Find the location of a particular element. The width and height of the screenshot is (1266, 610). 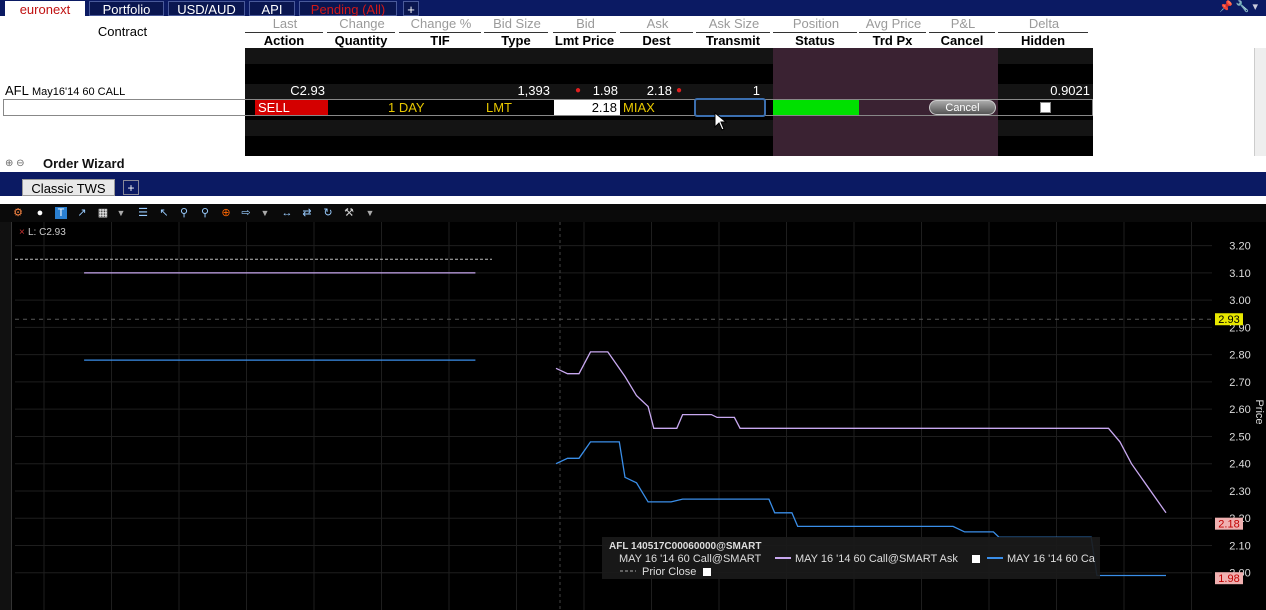

y-tick-label: 2.60 is located at coordinates (1239, 410).